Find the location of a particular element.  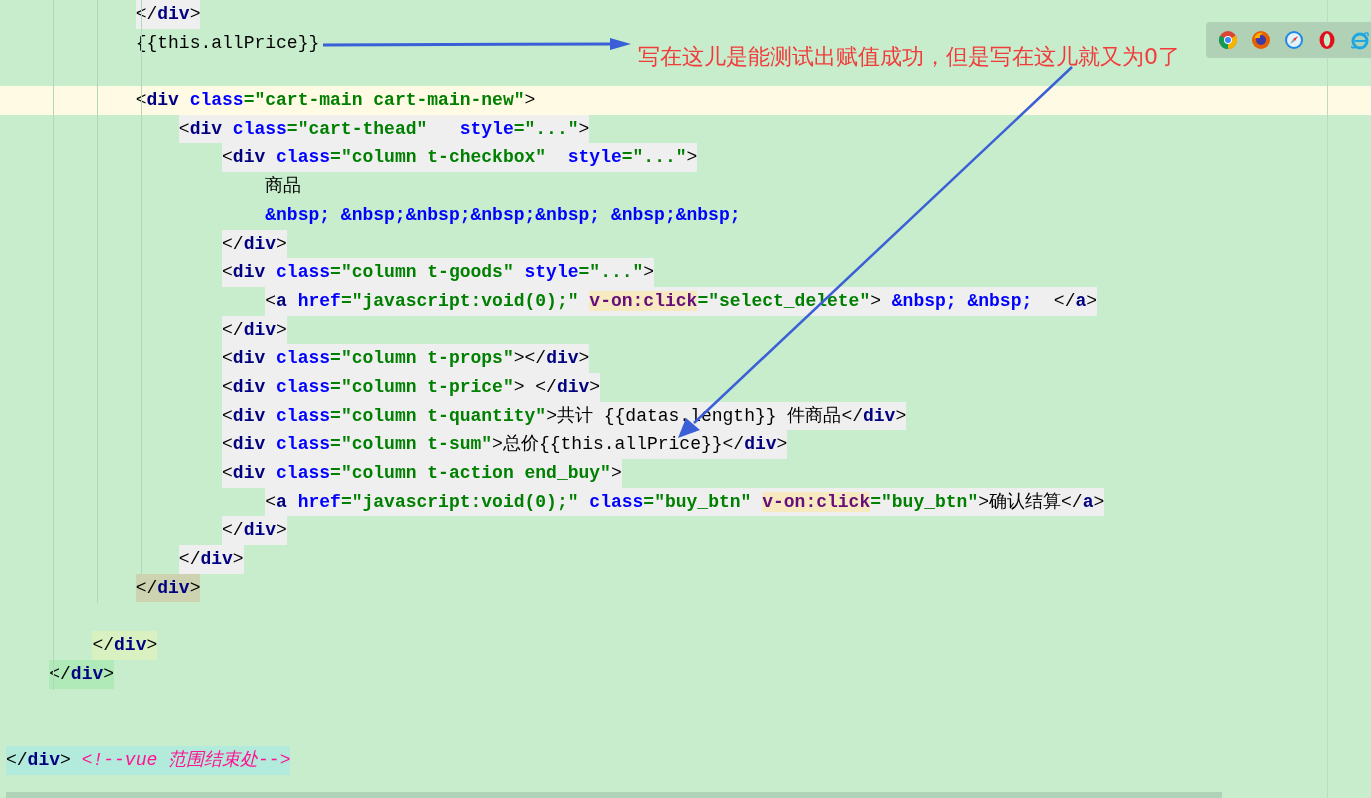

code-line: 商品 is located at coordinates (283, 187).